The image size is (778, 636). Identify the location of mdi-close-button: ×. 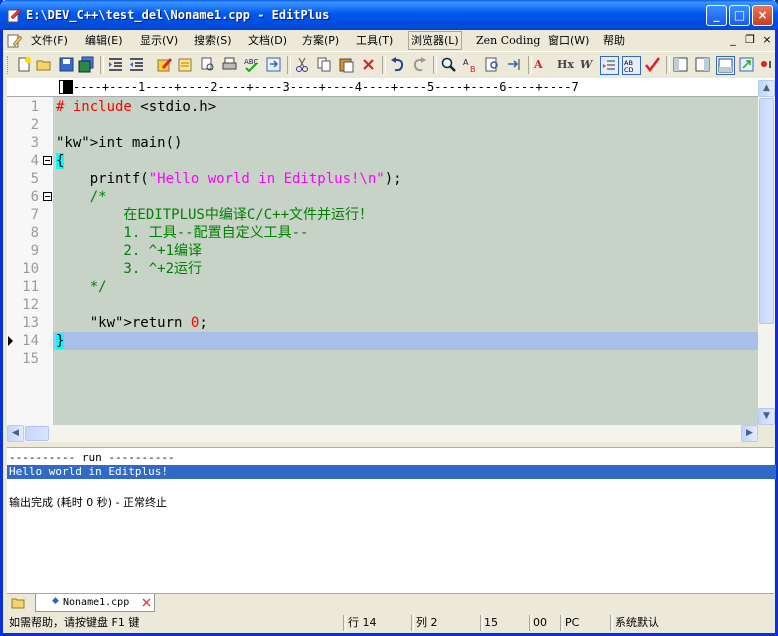
(767, 40).